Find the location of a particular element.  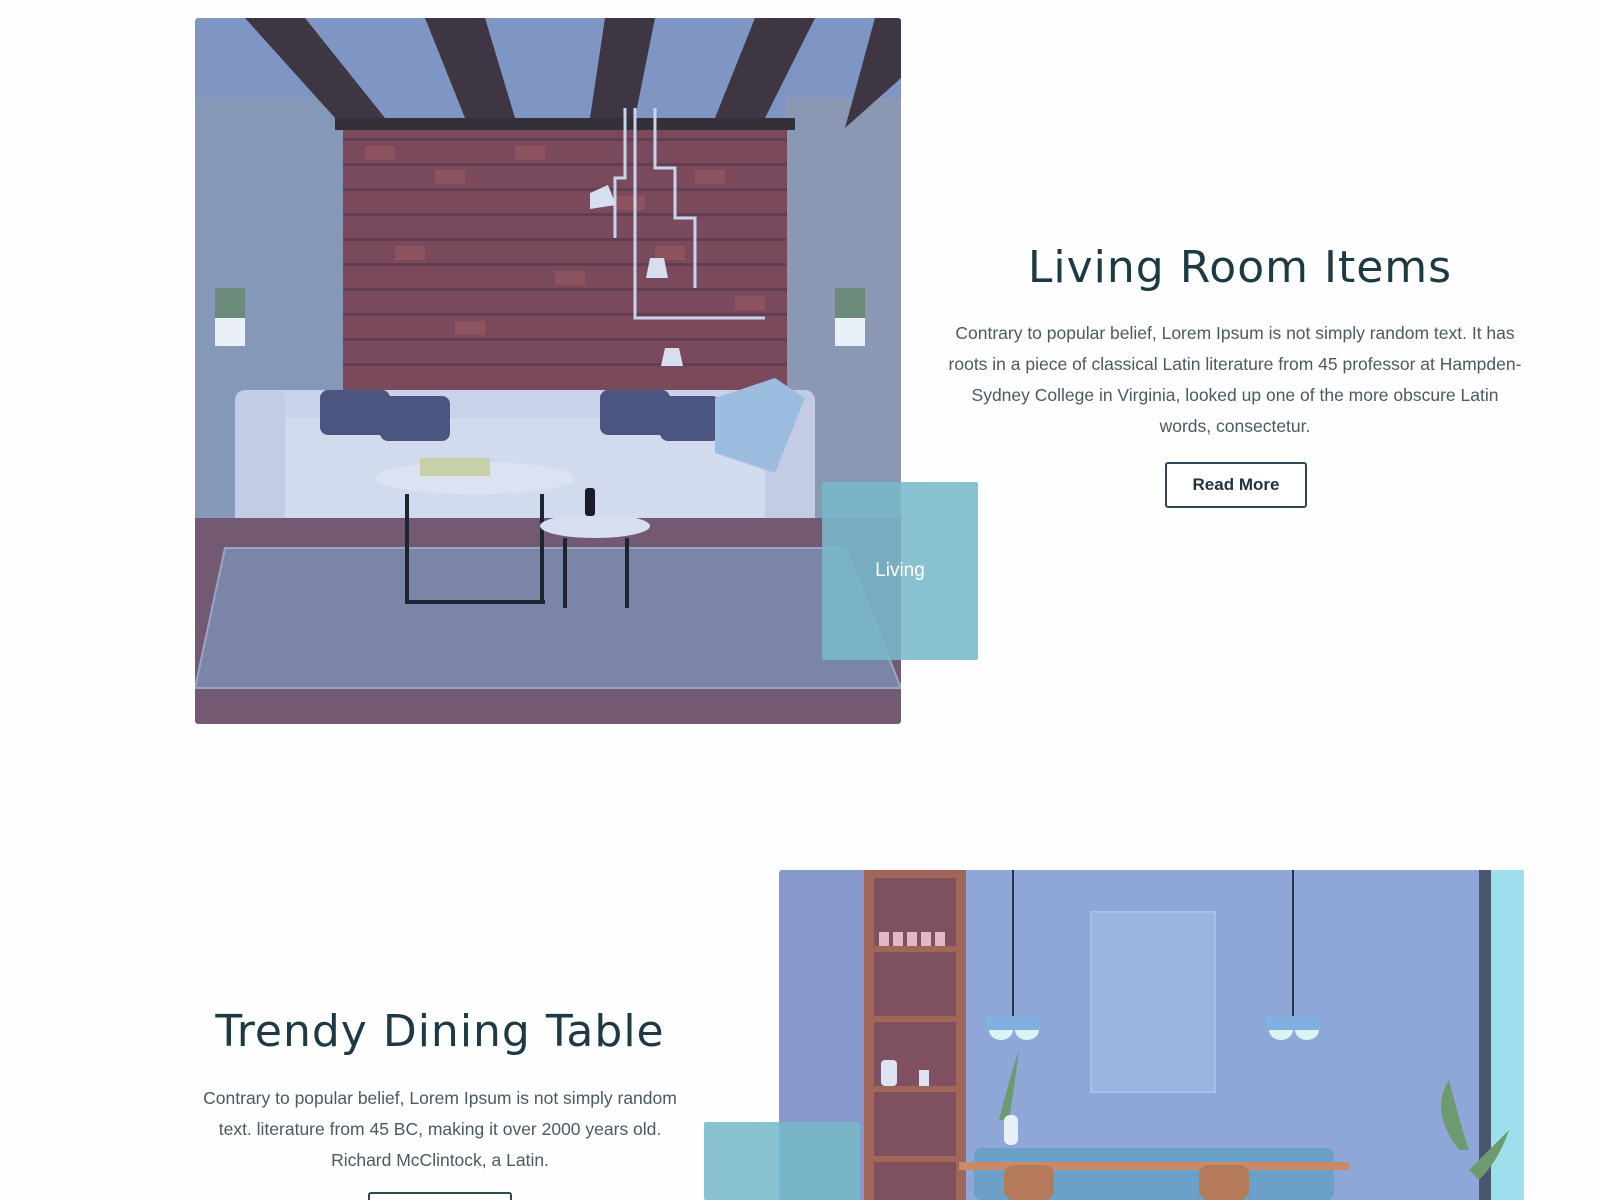

dining-room-illustration is located at coordinates (1151, 1035).